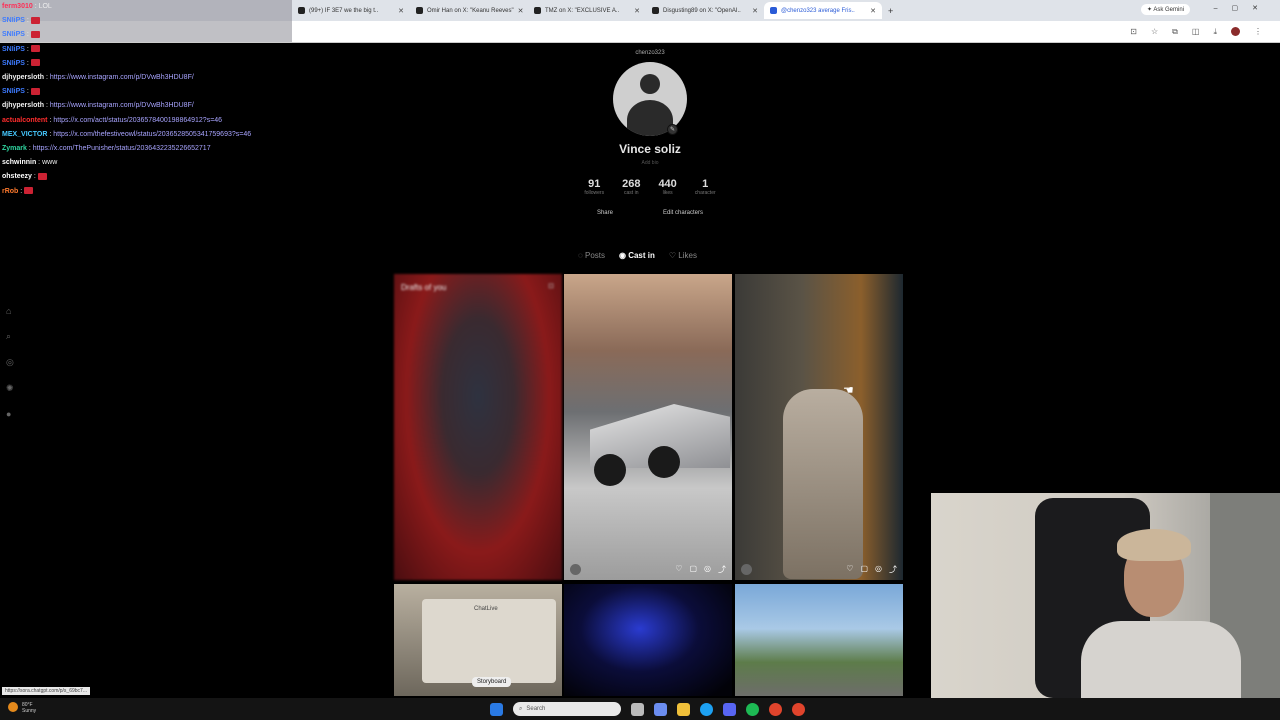 The image size is (1280, 720). Describe the element at coordinates (667, 193) in the screenshot. I see `stat-label: likes` at that location.